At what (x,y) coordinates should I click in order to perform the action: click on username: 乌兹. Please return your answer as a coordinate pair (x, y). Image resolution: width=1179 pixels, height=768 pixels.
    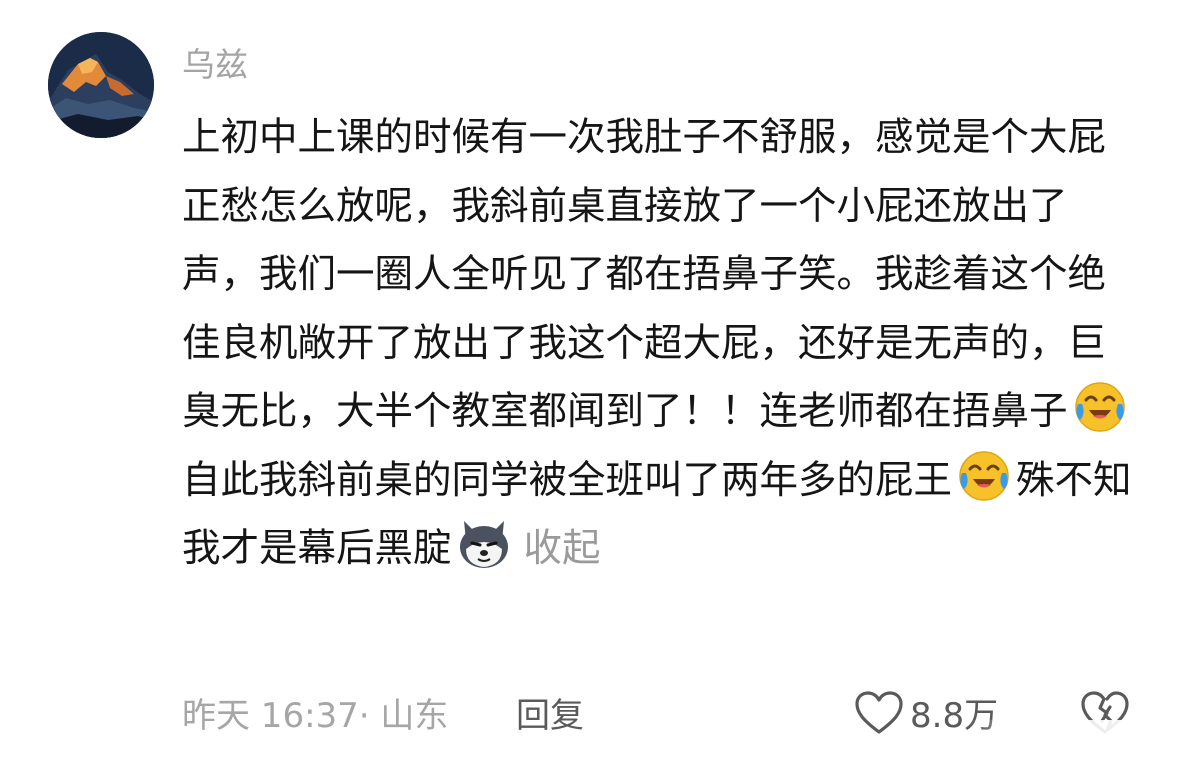
    Looking at the image, I should click on (215, 62).